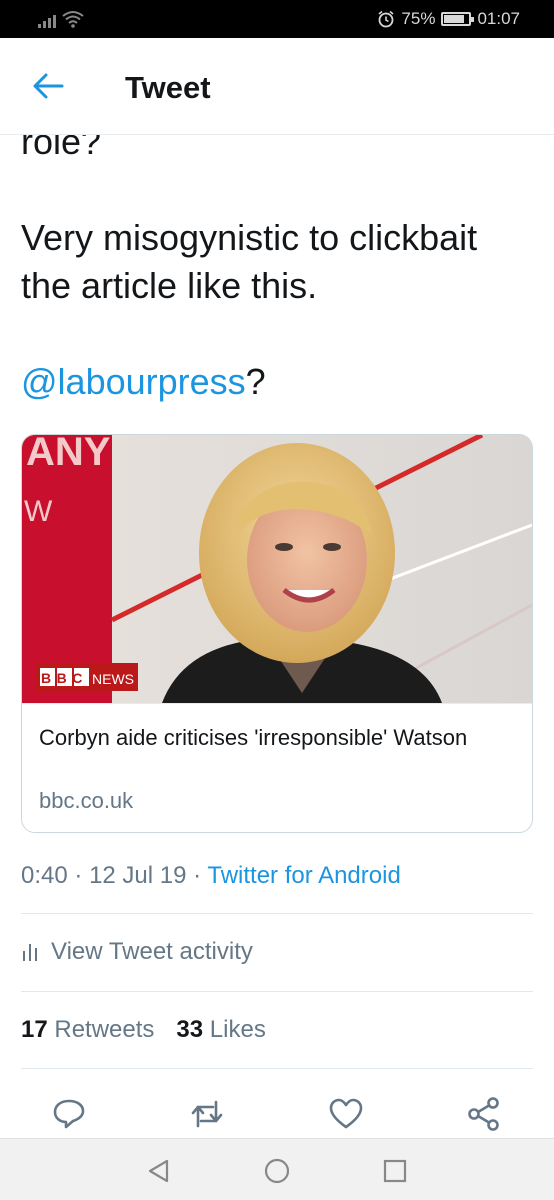 This screenshot has width=554, height=1200. What do you see at coordinates (454, 19) in the screenshot?
I see `battery-fill` at bounding box center [454, 19].